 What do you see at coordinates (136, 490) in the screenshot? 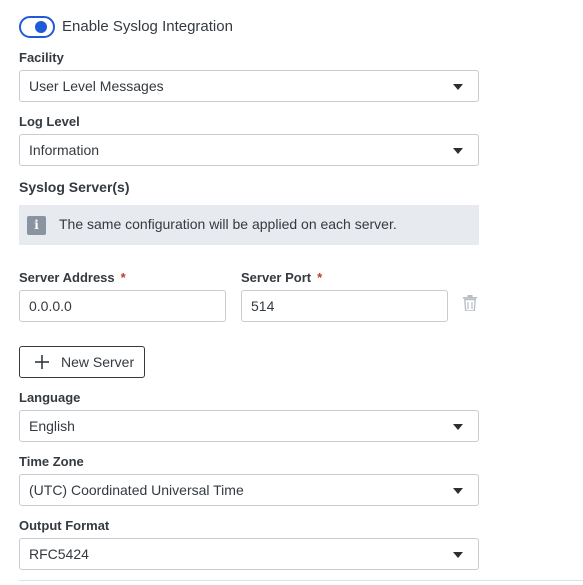
I see `time-zone-value: (UTC) Coordinated Universal Time` at bounding box center [136, 490].